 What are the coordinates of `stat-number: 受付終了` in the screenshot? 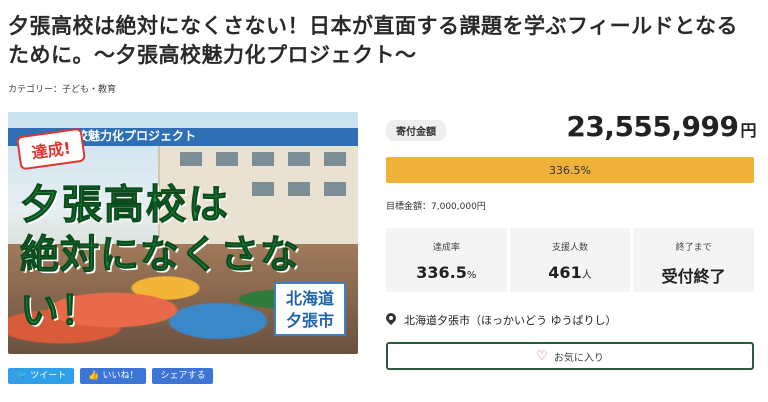 It's located at (693, 276).